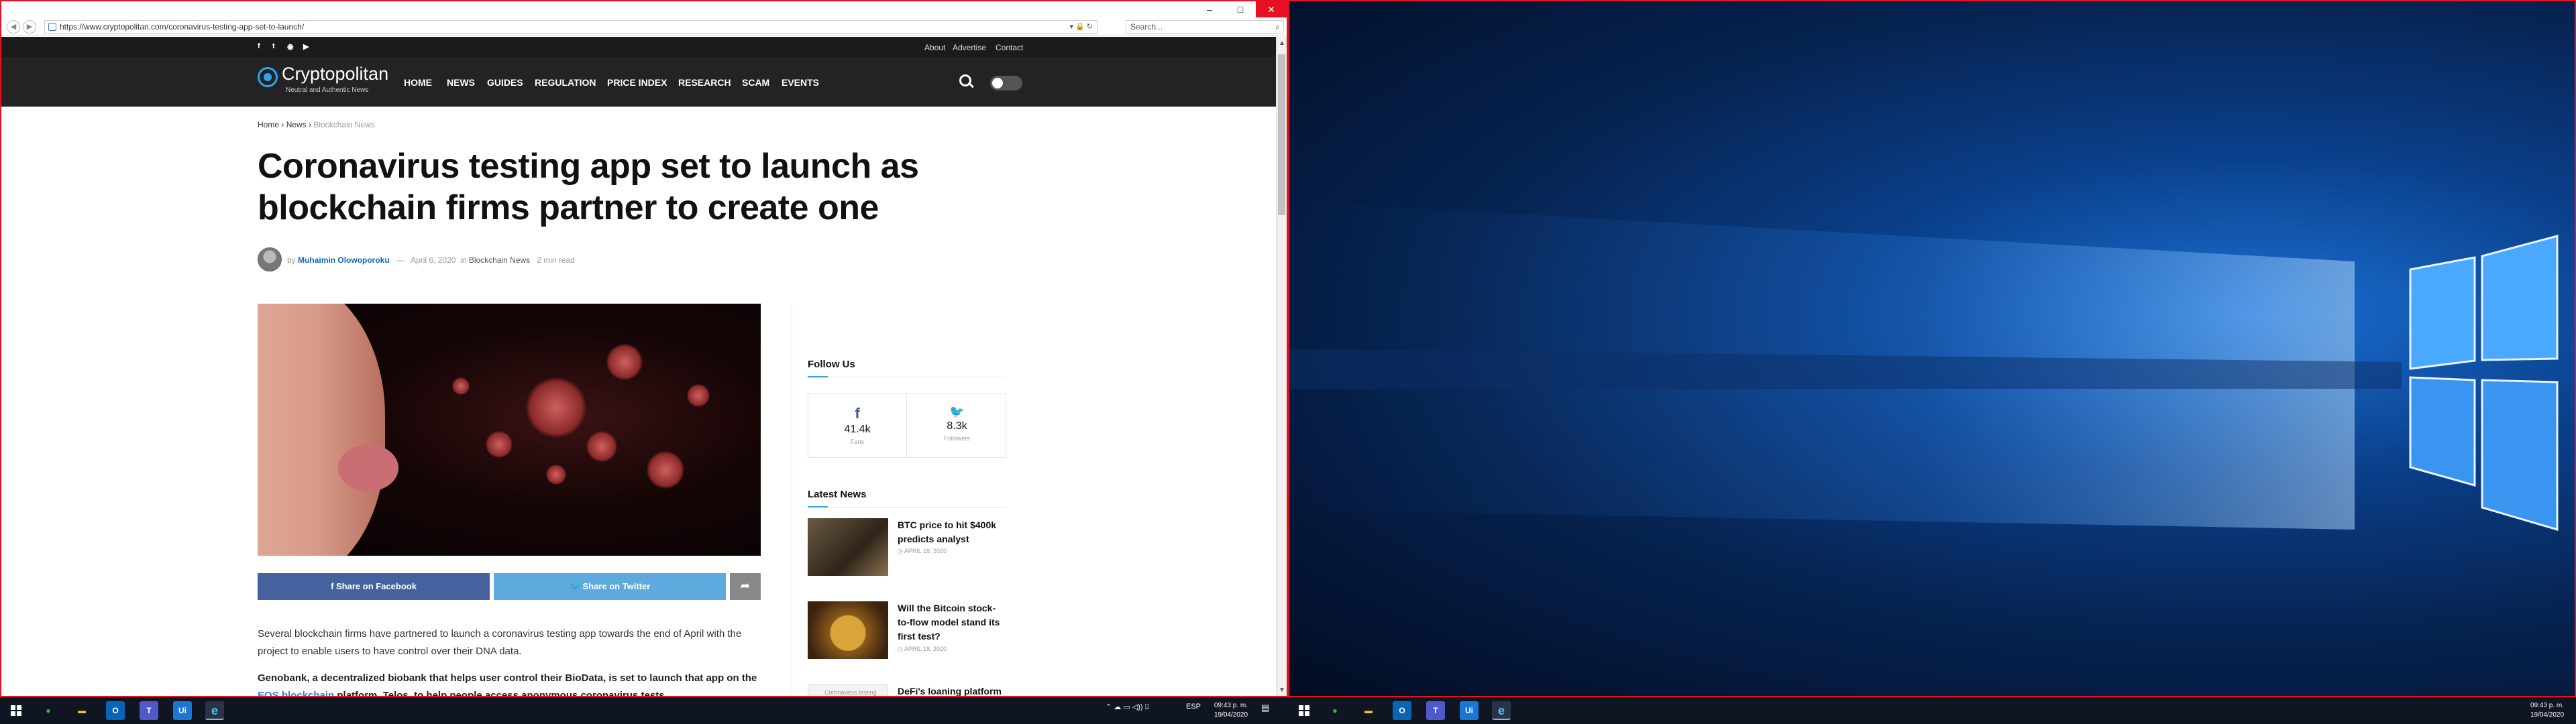 Image resolution: width=2576 pixels, height=724 pixels. I want to click on follow-us-heading: Follow Us, so click(907, 368).